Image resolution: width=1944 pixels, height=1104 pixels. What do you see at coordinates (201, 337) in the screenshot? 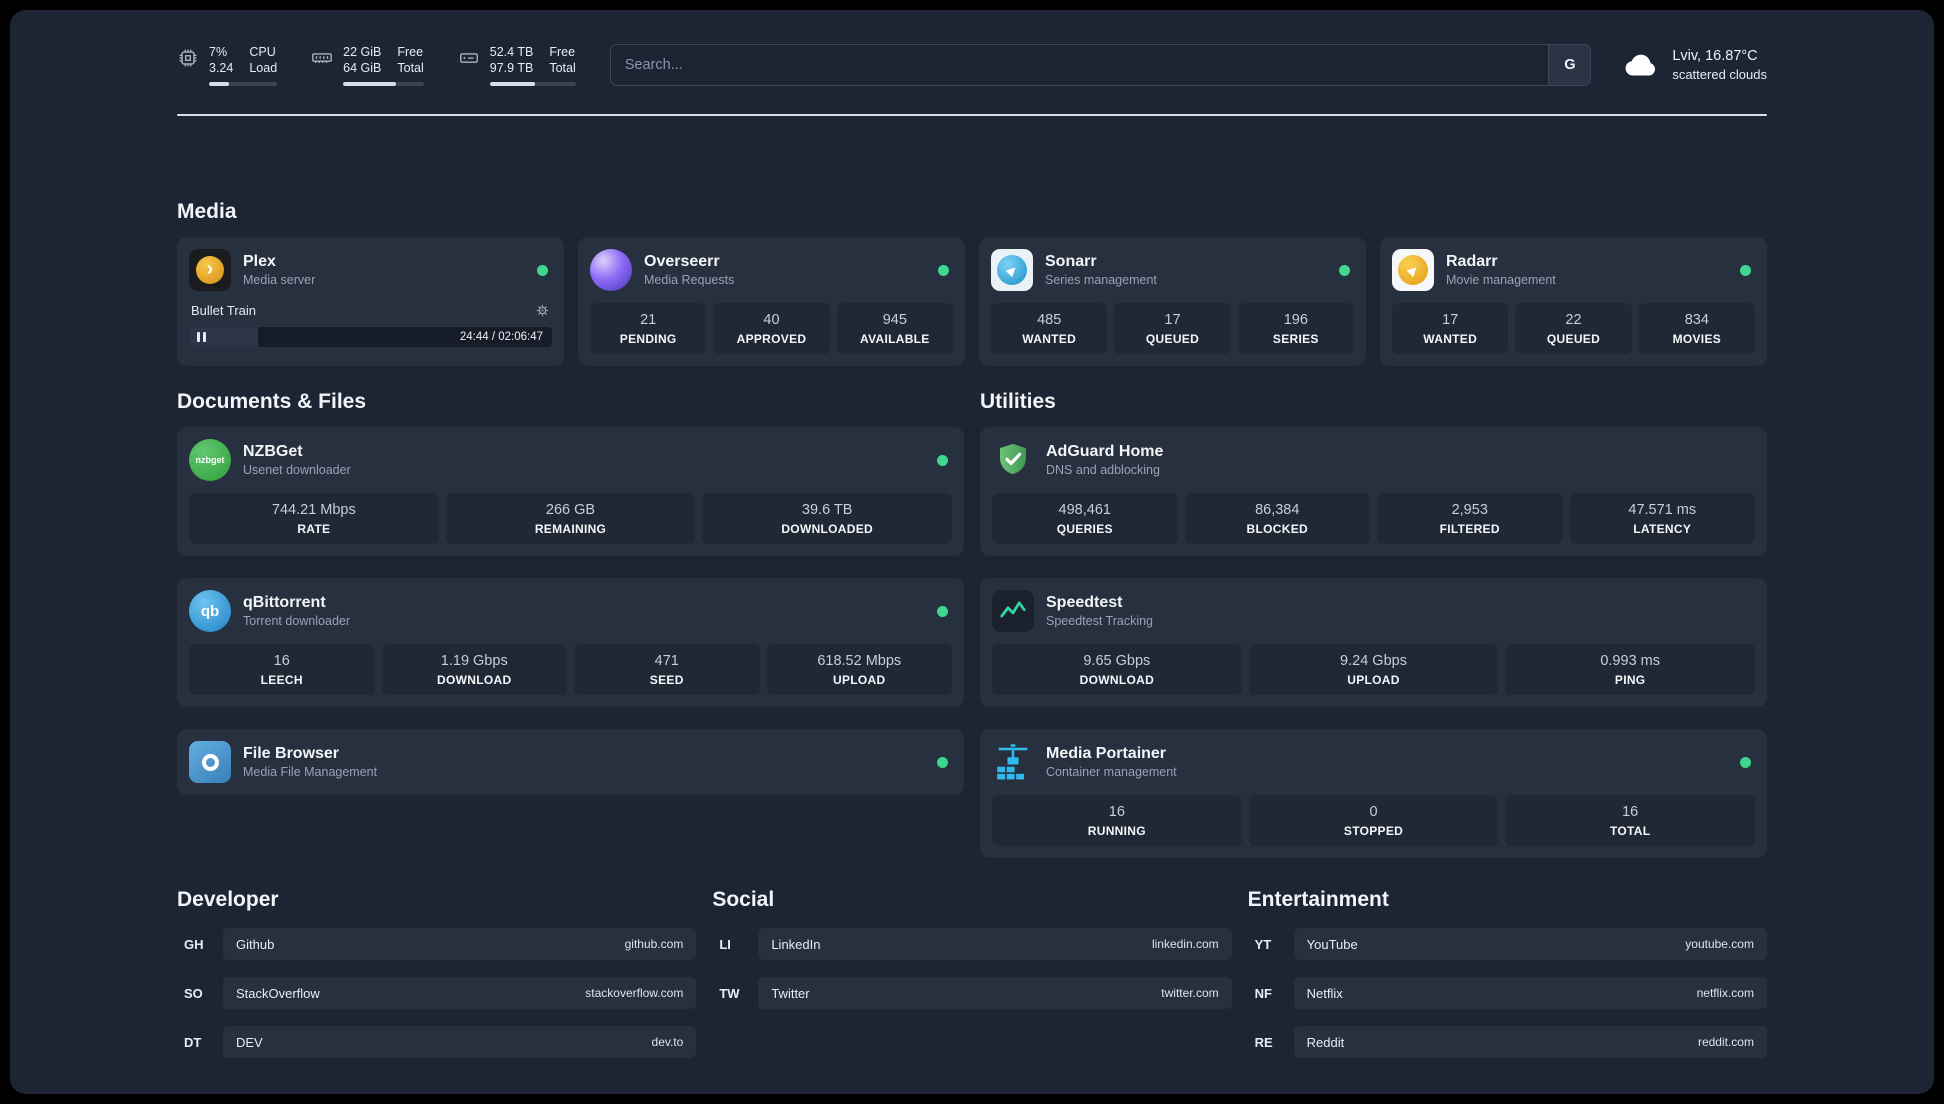
I see `pause-icon` at bounding box center [201, 337].